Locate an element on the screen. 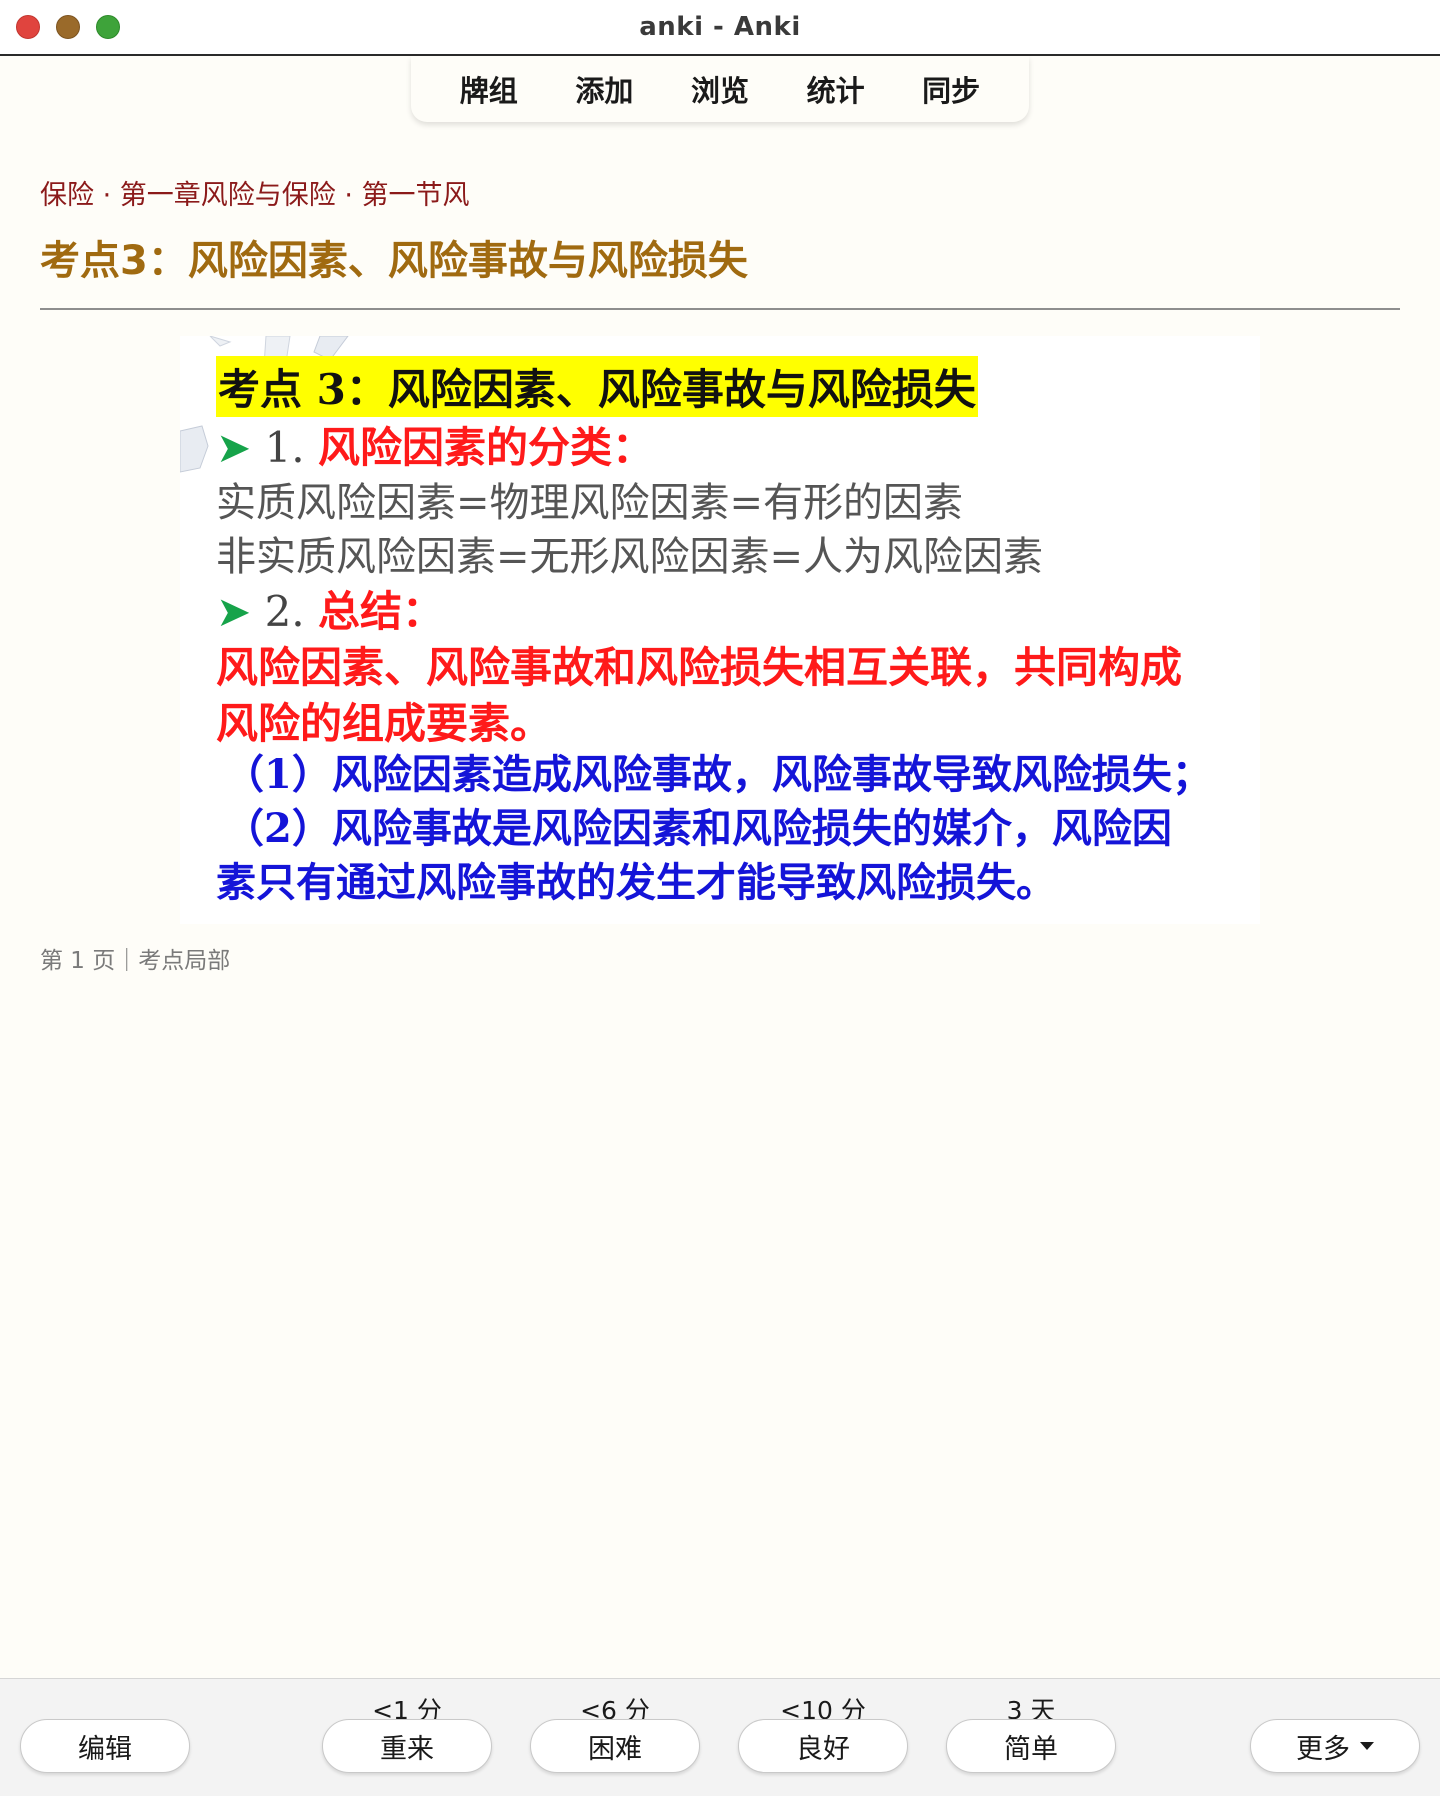 This screenshot has width=1440, height=1796. nav-browse: 浏览 is located at coordinates (720, 89).